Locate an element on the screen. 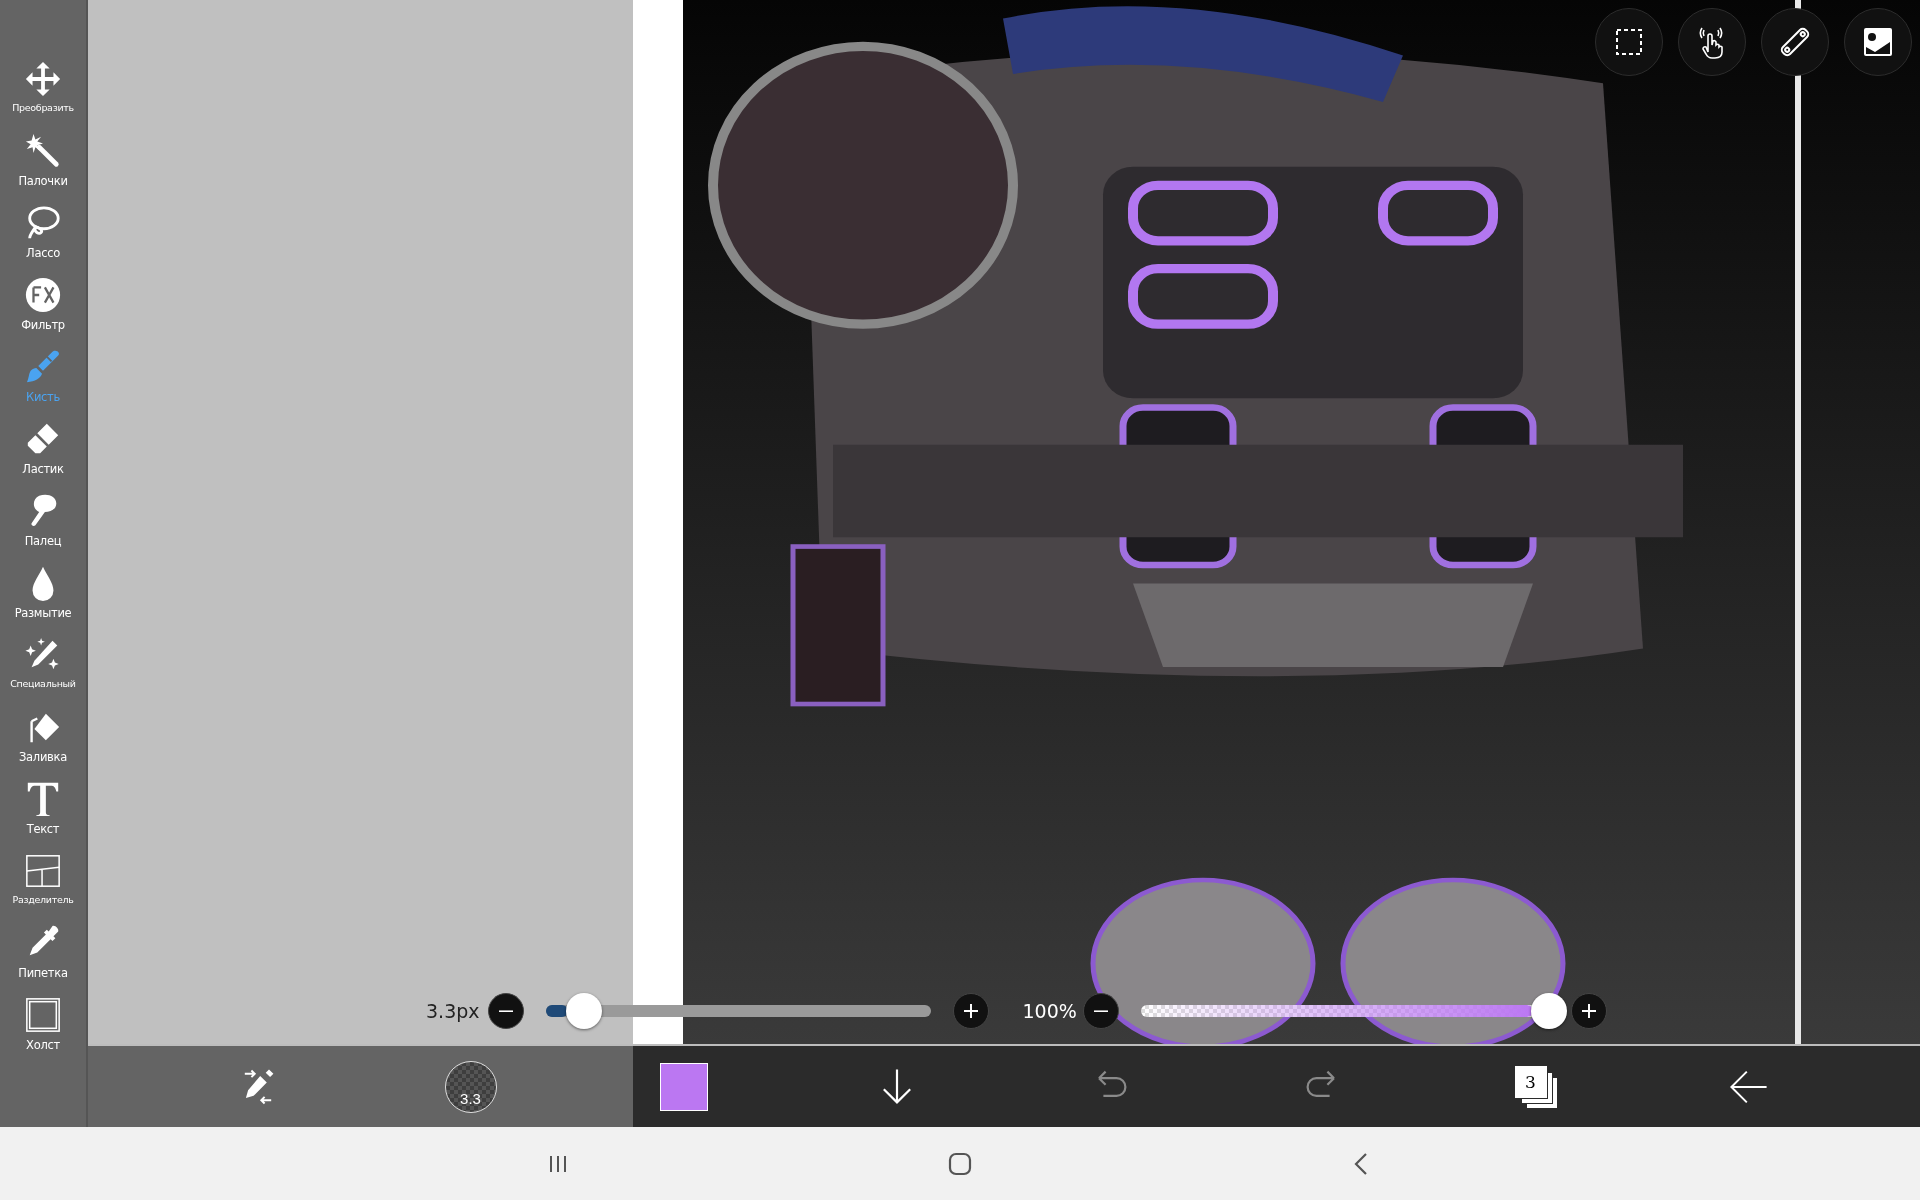 The width and height of the screenshot is (1920, 1200). tool-button: Заливка is located at coordinates (43, 744).